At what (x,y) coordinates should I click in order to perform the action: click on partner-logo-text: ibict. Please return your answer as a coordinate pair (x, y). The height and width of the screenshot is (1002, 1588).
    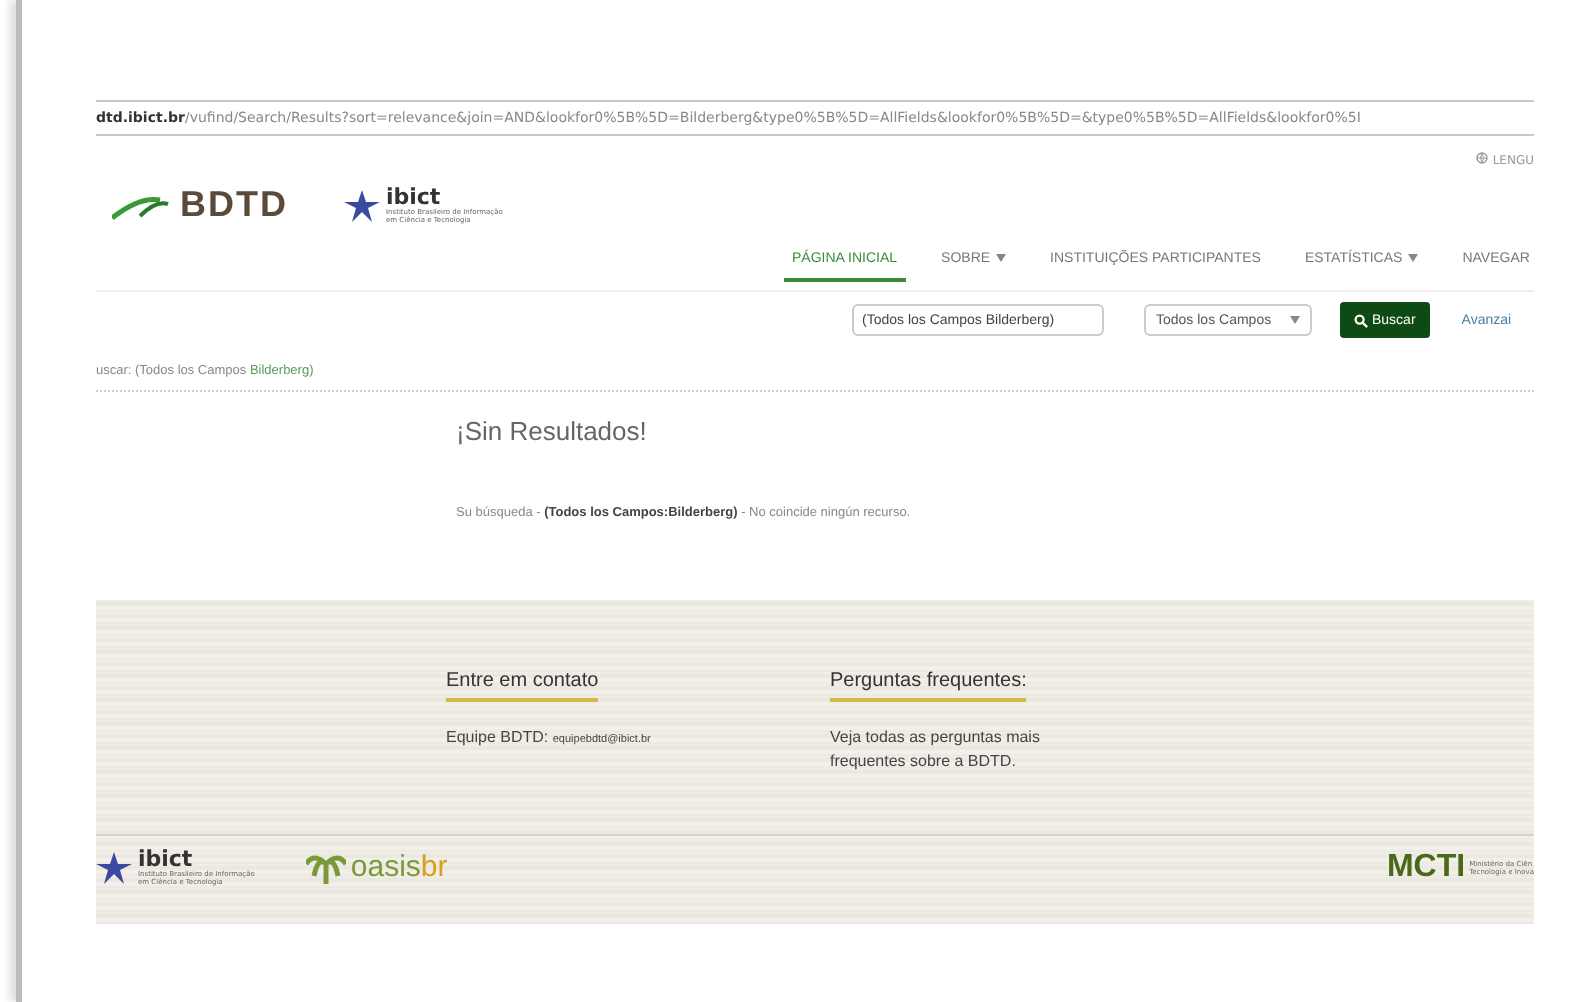
    Looking at the image, I should click on (413, 196).